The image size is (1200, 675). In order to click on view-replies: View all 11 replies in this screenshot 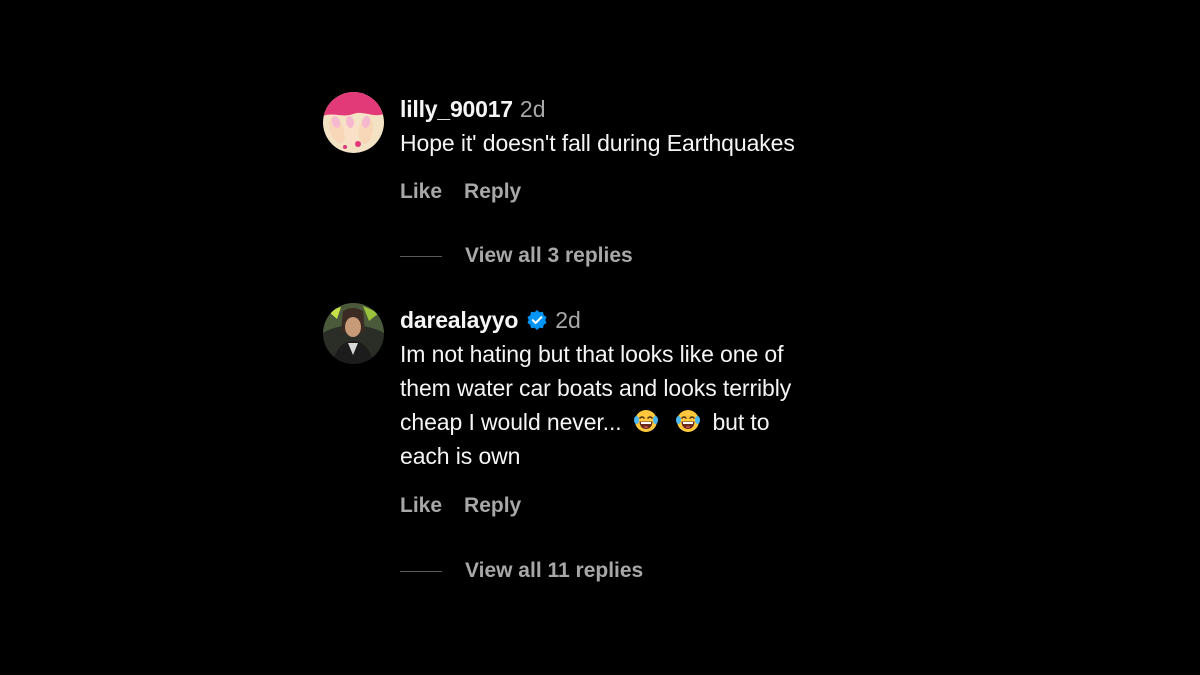, I will do `click(521, 571)`.